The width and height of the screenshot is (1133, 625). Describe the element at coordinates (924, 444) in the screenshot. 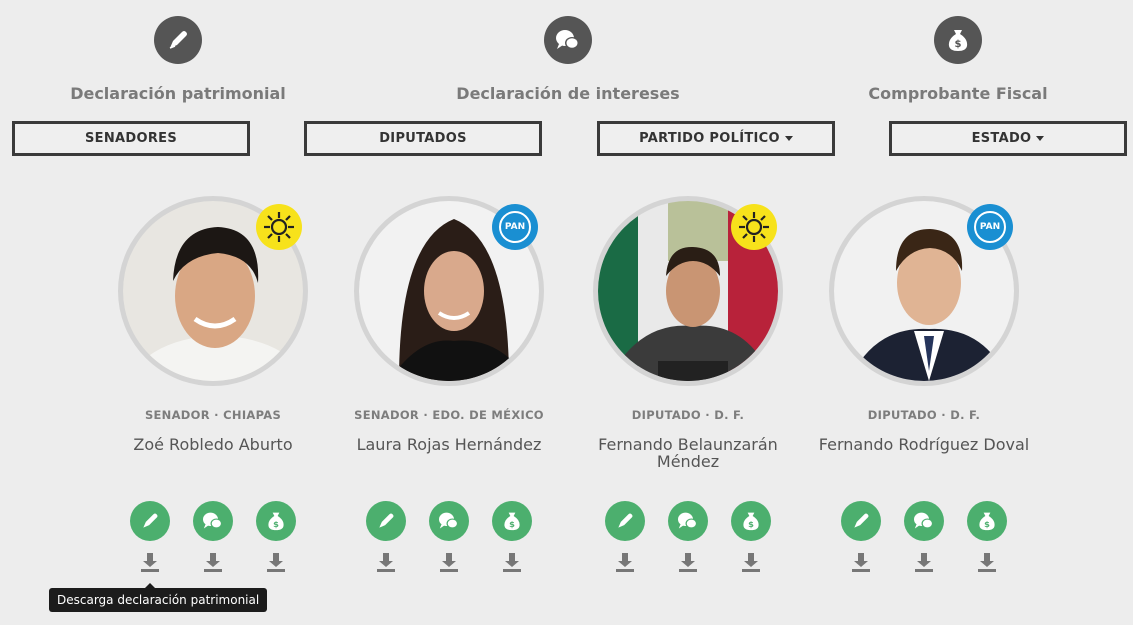

I see `legislator-name: Fernando Rodríguez Doval` at that location.